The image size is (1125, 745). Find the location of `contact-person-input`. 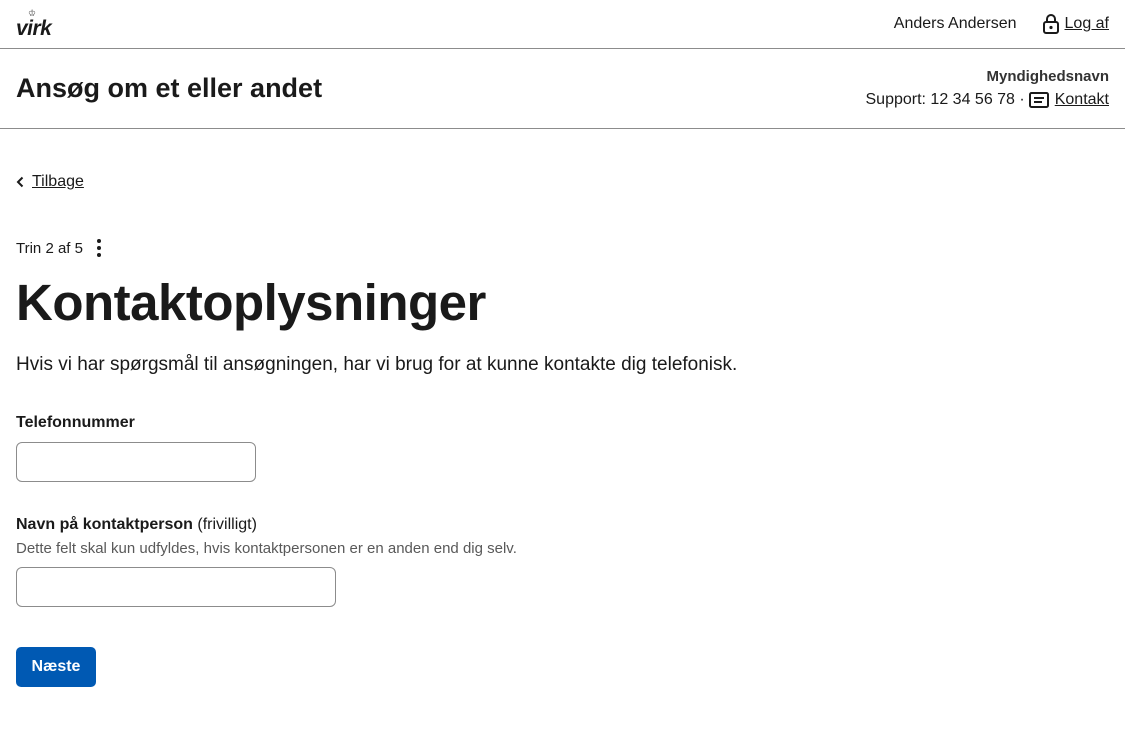

contact-person-input is located at coordinates (176, 587).